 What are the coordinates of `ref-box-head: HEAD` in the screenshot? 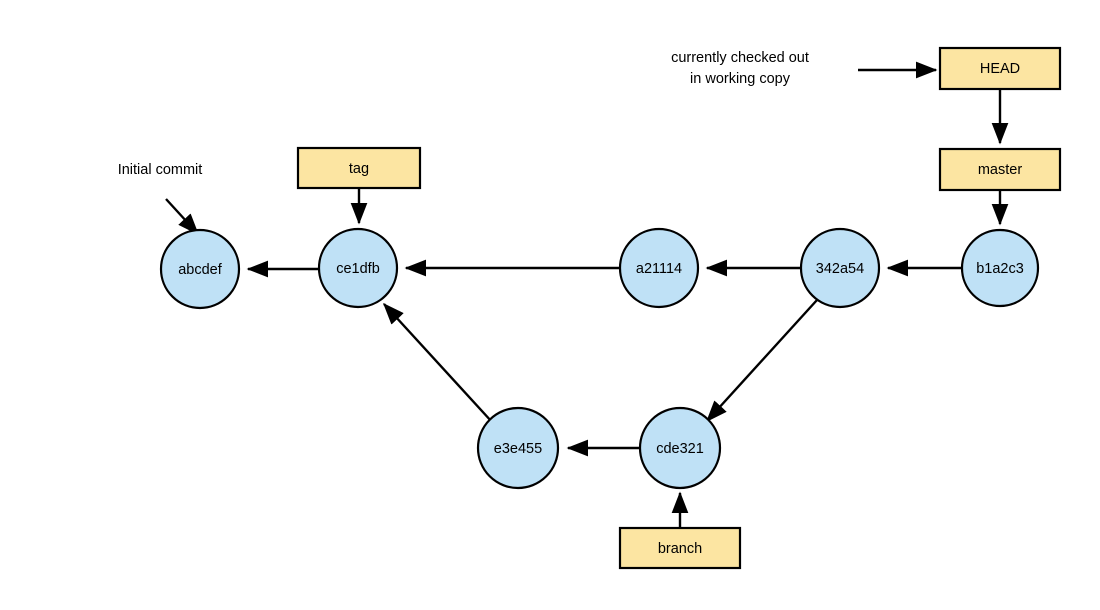 It's located at (1000, 68).